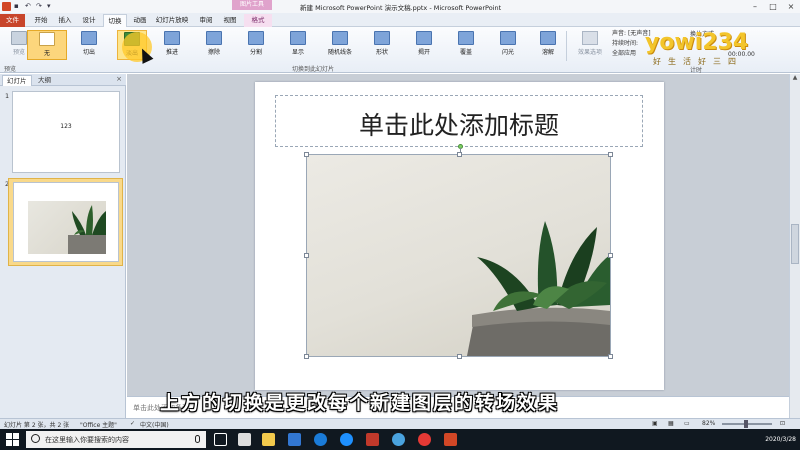  I want to click on resize-handle-bottom-right, so click(610, 356).